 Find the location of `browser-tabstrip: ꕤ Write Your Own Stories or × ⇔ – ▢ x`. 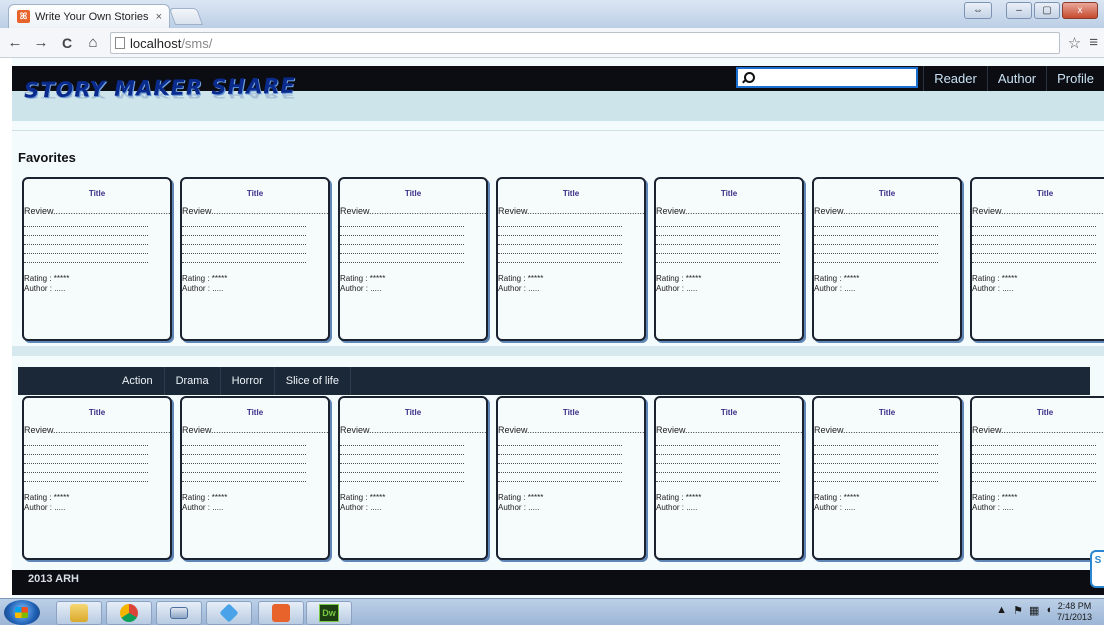

browser-tabstrip: ꕤ Write Your Own Stories or × ⇔ – ▢ x is located at coordinates (552, 14).